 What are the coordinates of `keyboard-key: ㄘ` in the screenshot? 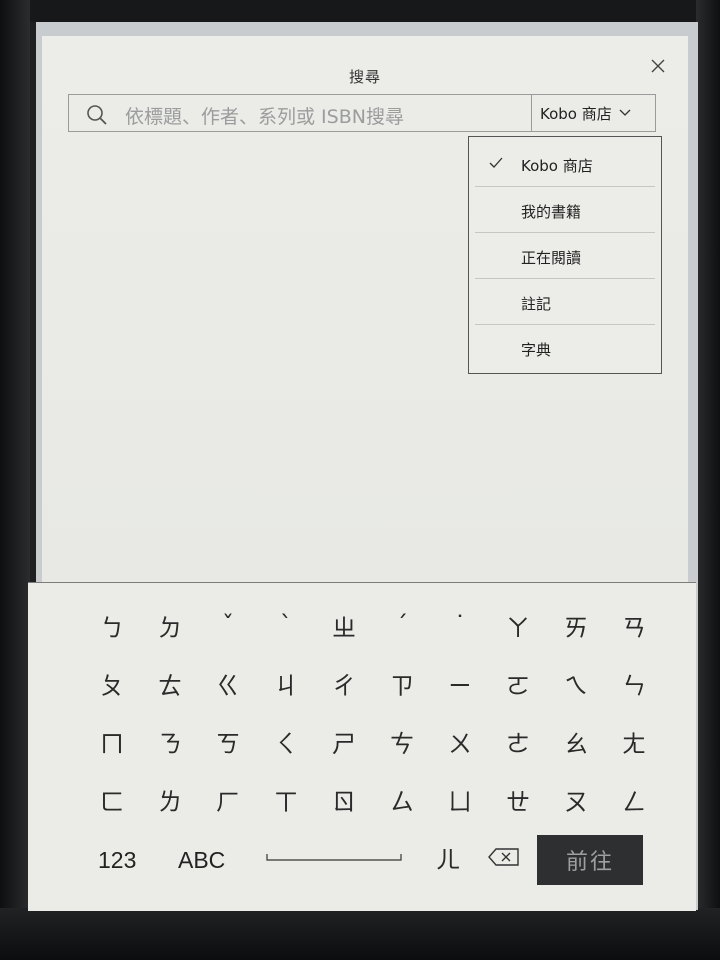 It's located at (402, 741).